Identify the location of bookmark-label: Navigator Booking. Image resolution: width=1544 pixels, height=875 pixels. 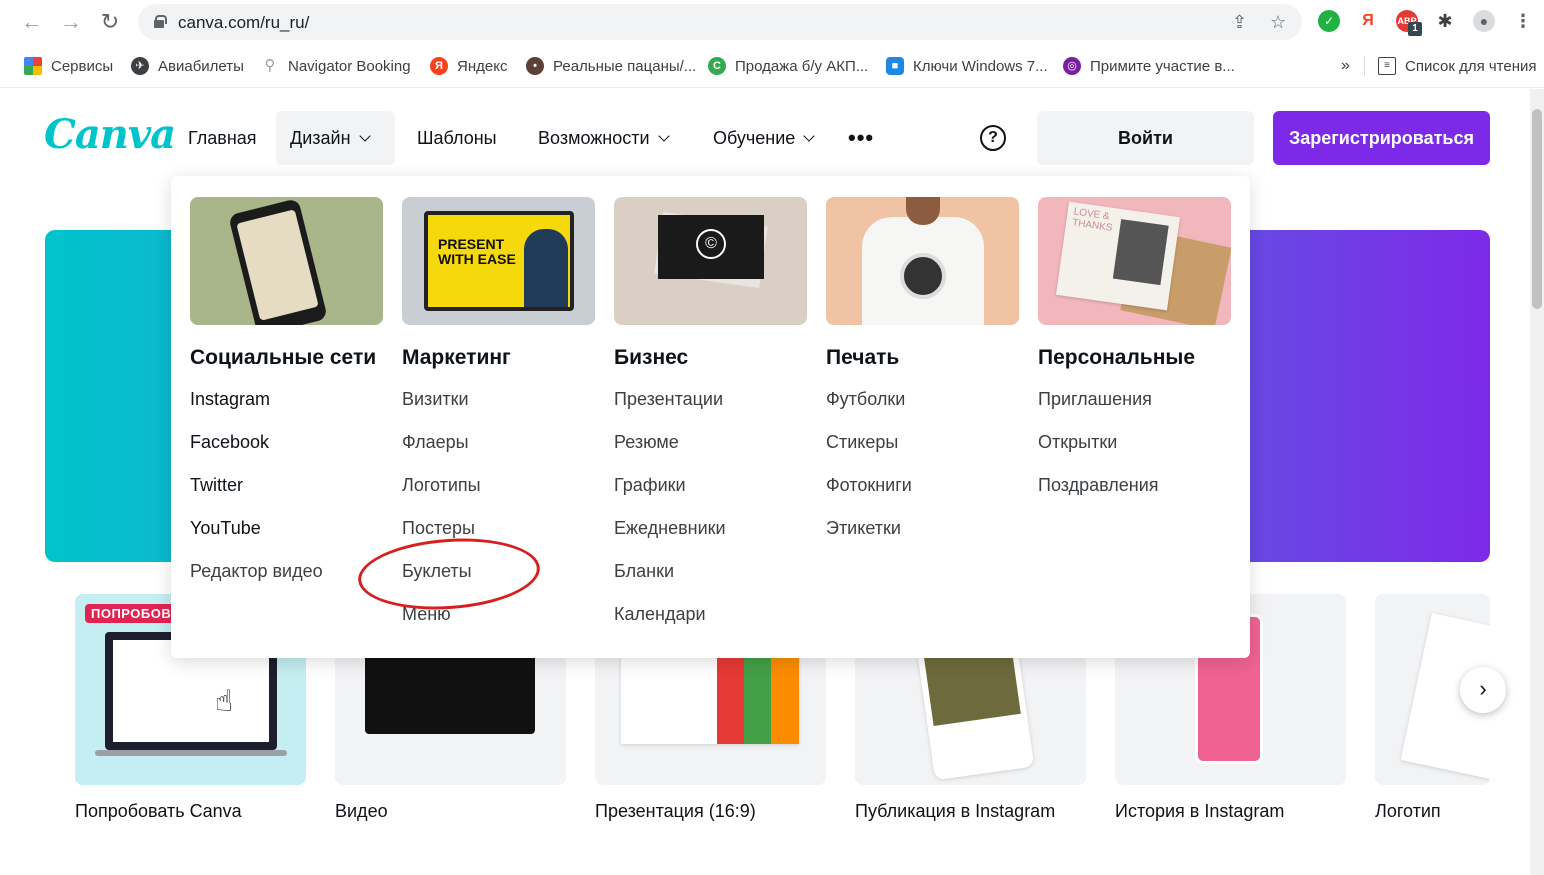
(349, 66).